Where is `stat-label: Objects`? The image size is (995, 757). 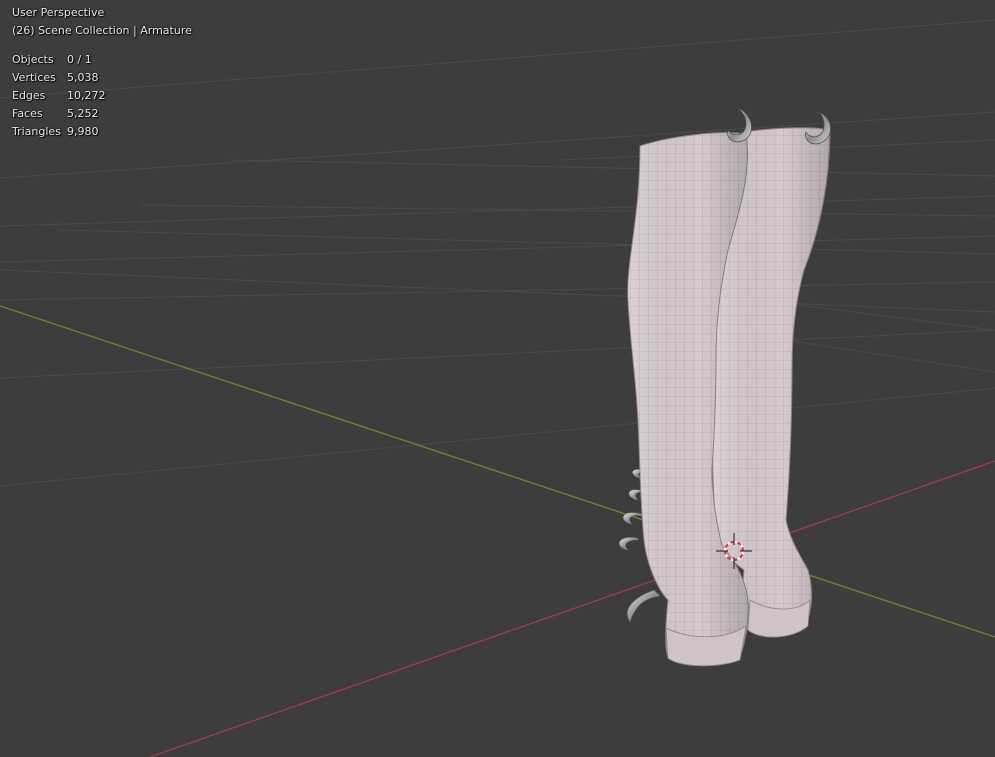
stat-label: Objects is located at coordinates (33, 59).